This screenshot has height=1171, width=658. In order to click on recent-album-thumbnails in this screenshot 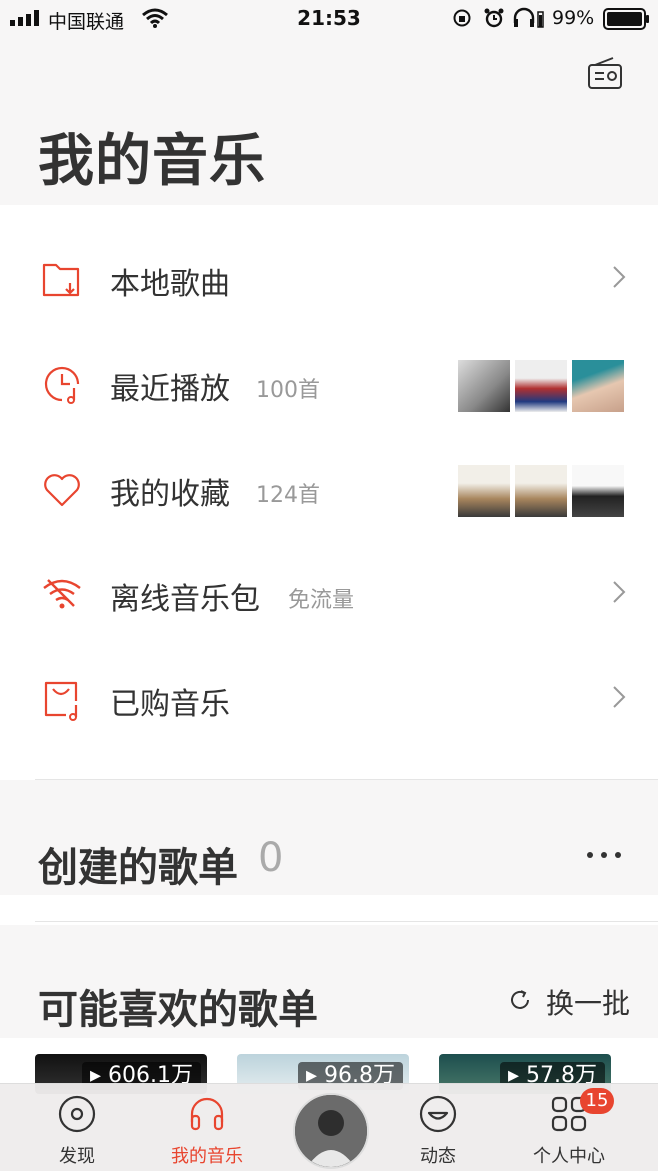, I will do `click(541, 386)`.